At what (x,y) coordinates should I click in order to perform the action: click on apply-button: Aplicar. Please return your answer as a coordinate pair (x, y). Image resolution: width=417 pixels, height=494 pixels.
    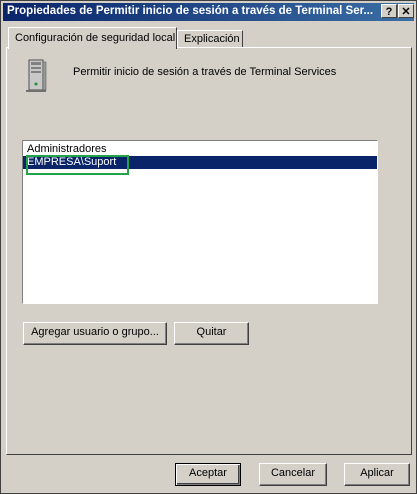
    Looking at the image, I should click on (377, 474).